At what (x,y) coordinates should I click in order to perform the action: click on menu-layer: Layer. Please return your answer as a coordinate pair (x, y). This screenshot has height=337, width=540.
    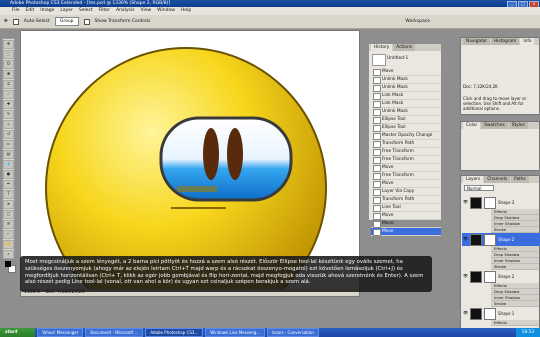
    Looking at the image, I should click on (66, 11).